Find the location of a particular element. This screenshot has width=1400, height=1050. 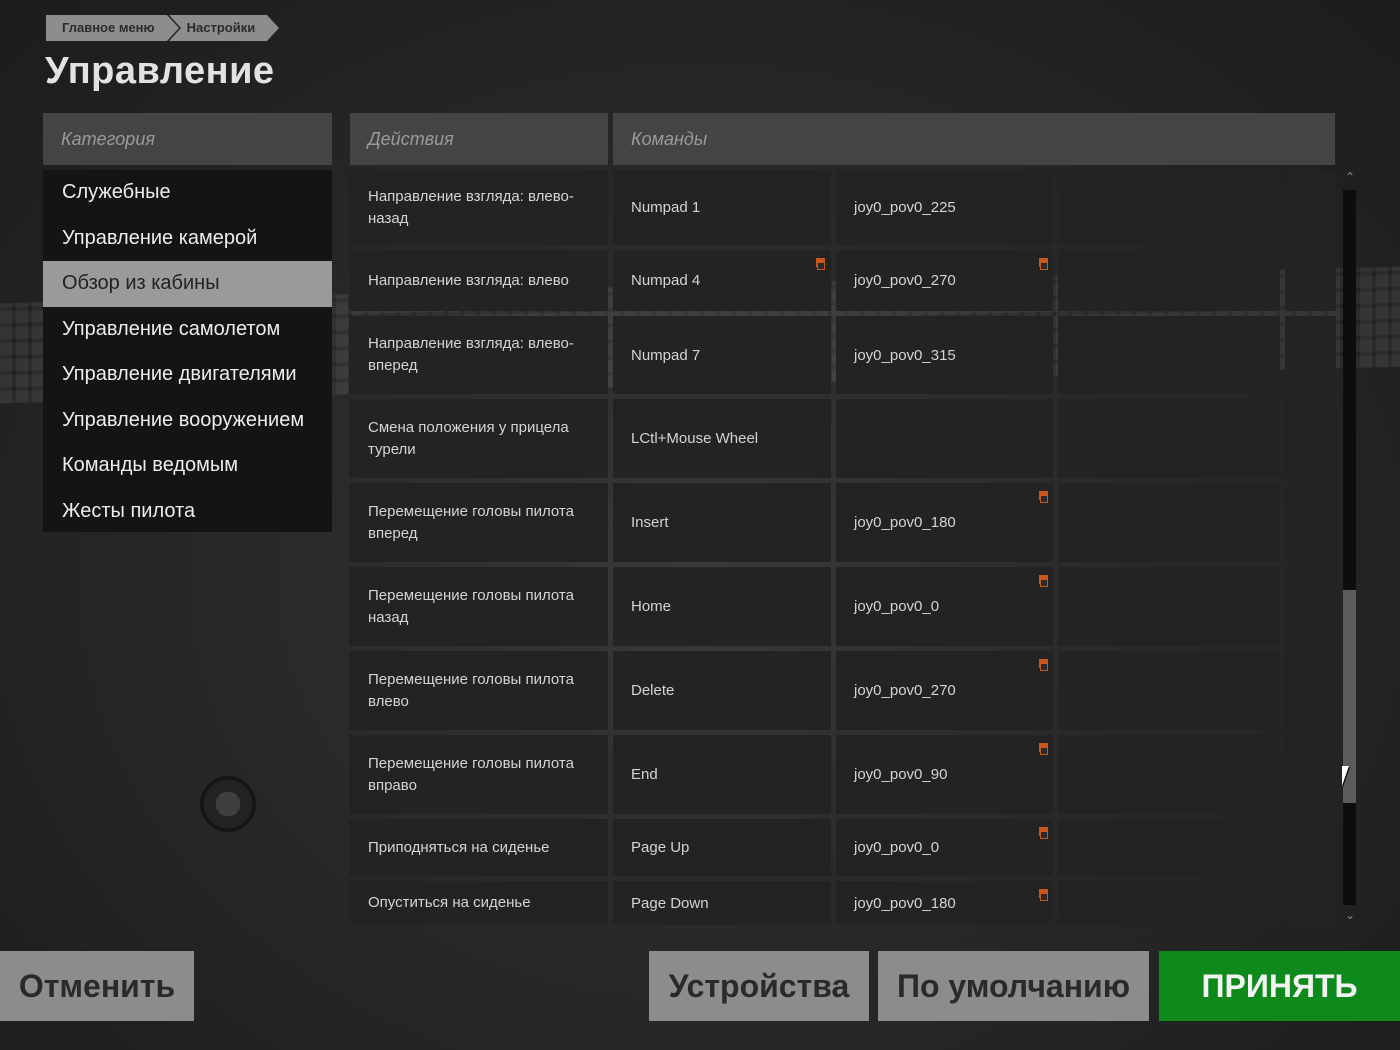

action-label: Перемещение головы пилота вправо is located at coordinates (478, 774).